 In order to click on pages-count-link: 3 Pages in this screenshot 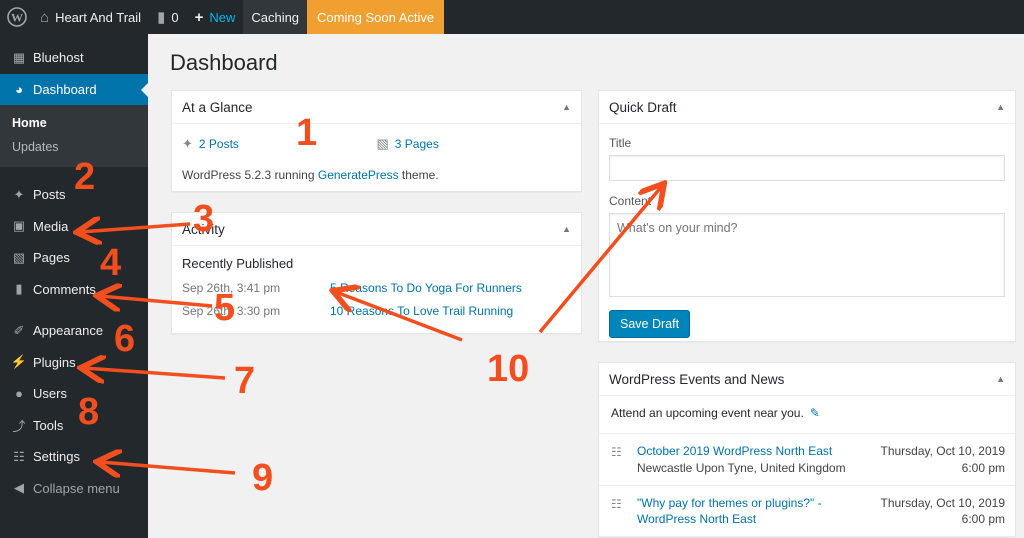, I will do `click(417, 144)`.